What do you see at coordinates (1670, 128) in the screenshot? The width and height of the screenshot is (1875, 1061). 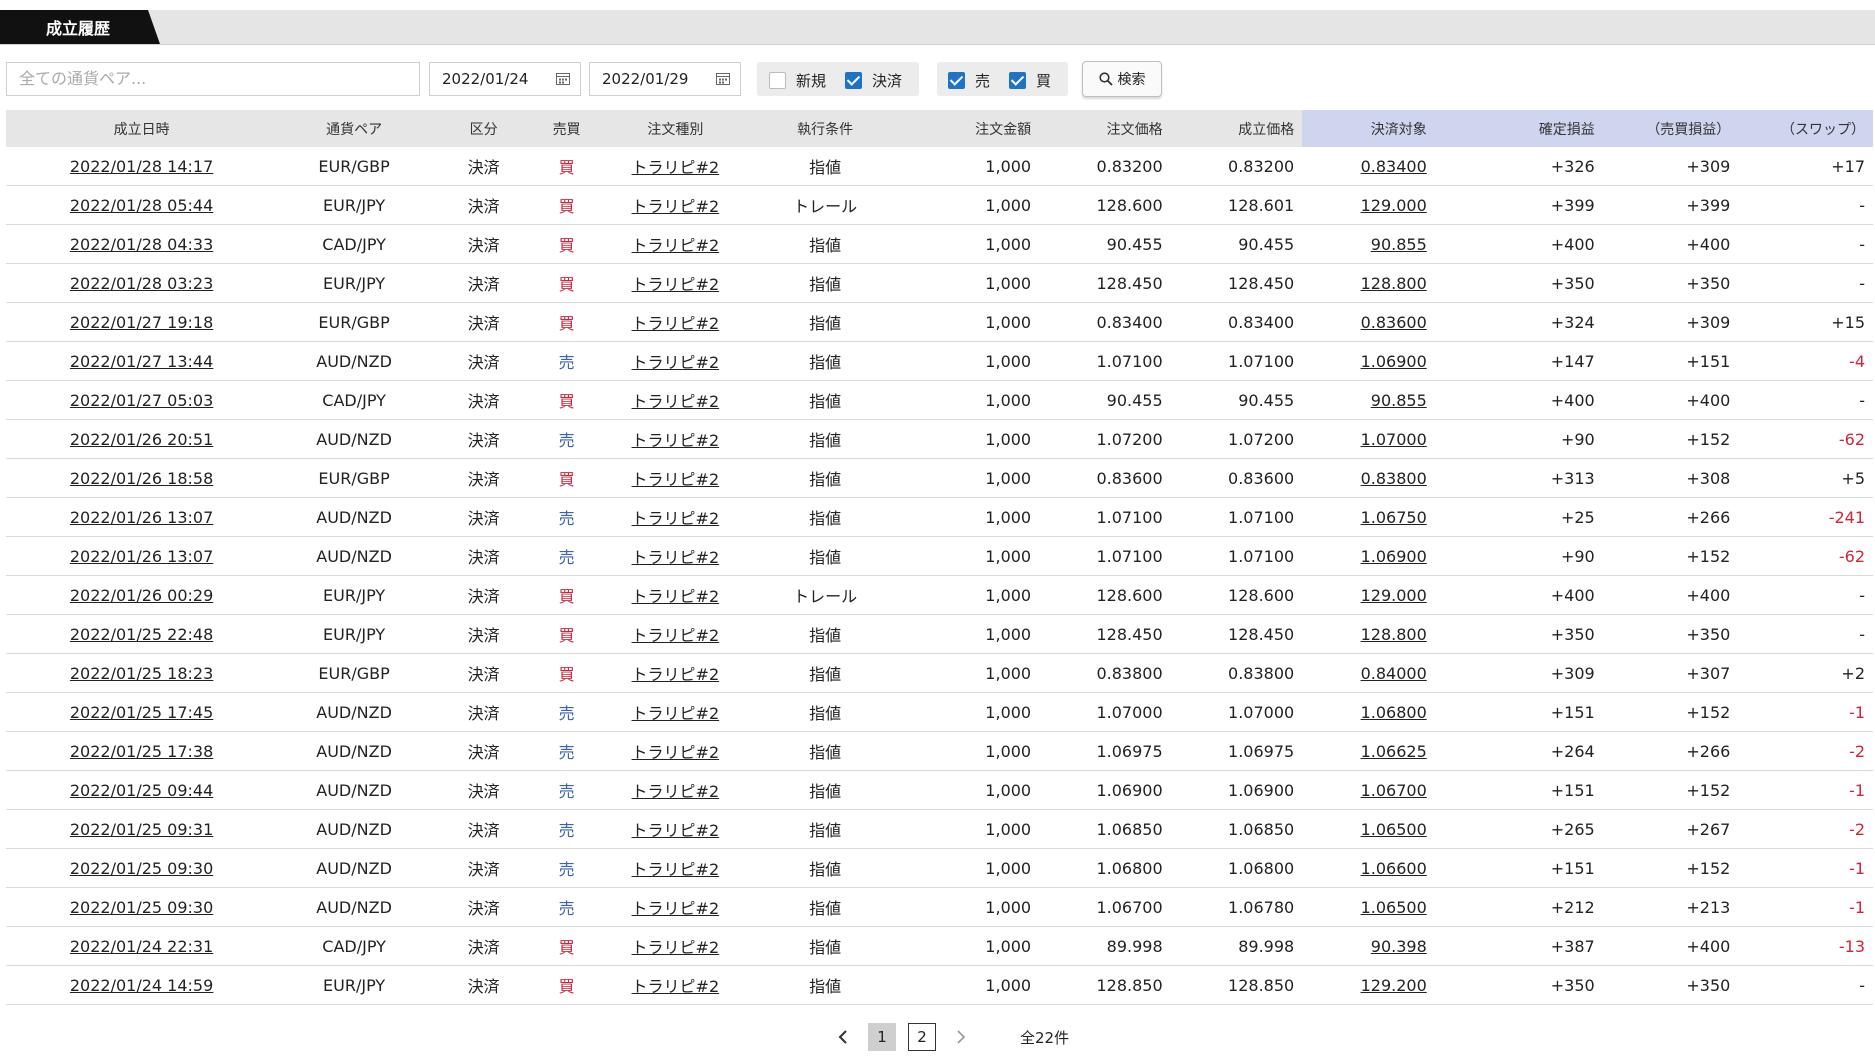 I see `col-header-trade-pl: （売買損益）` at bounding box center [1670, 128].